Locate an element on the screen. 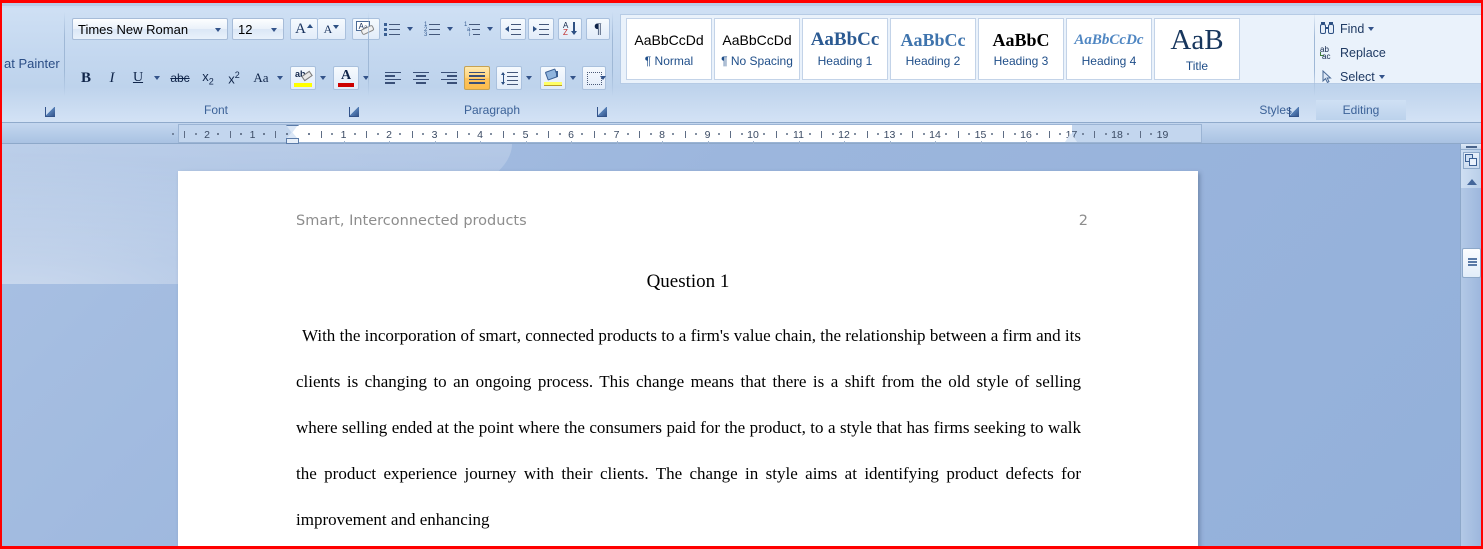 The width and height of the screenshot is (1483, 549). line-spacing-dropdown is located at coordinates (528, 78).